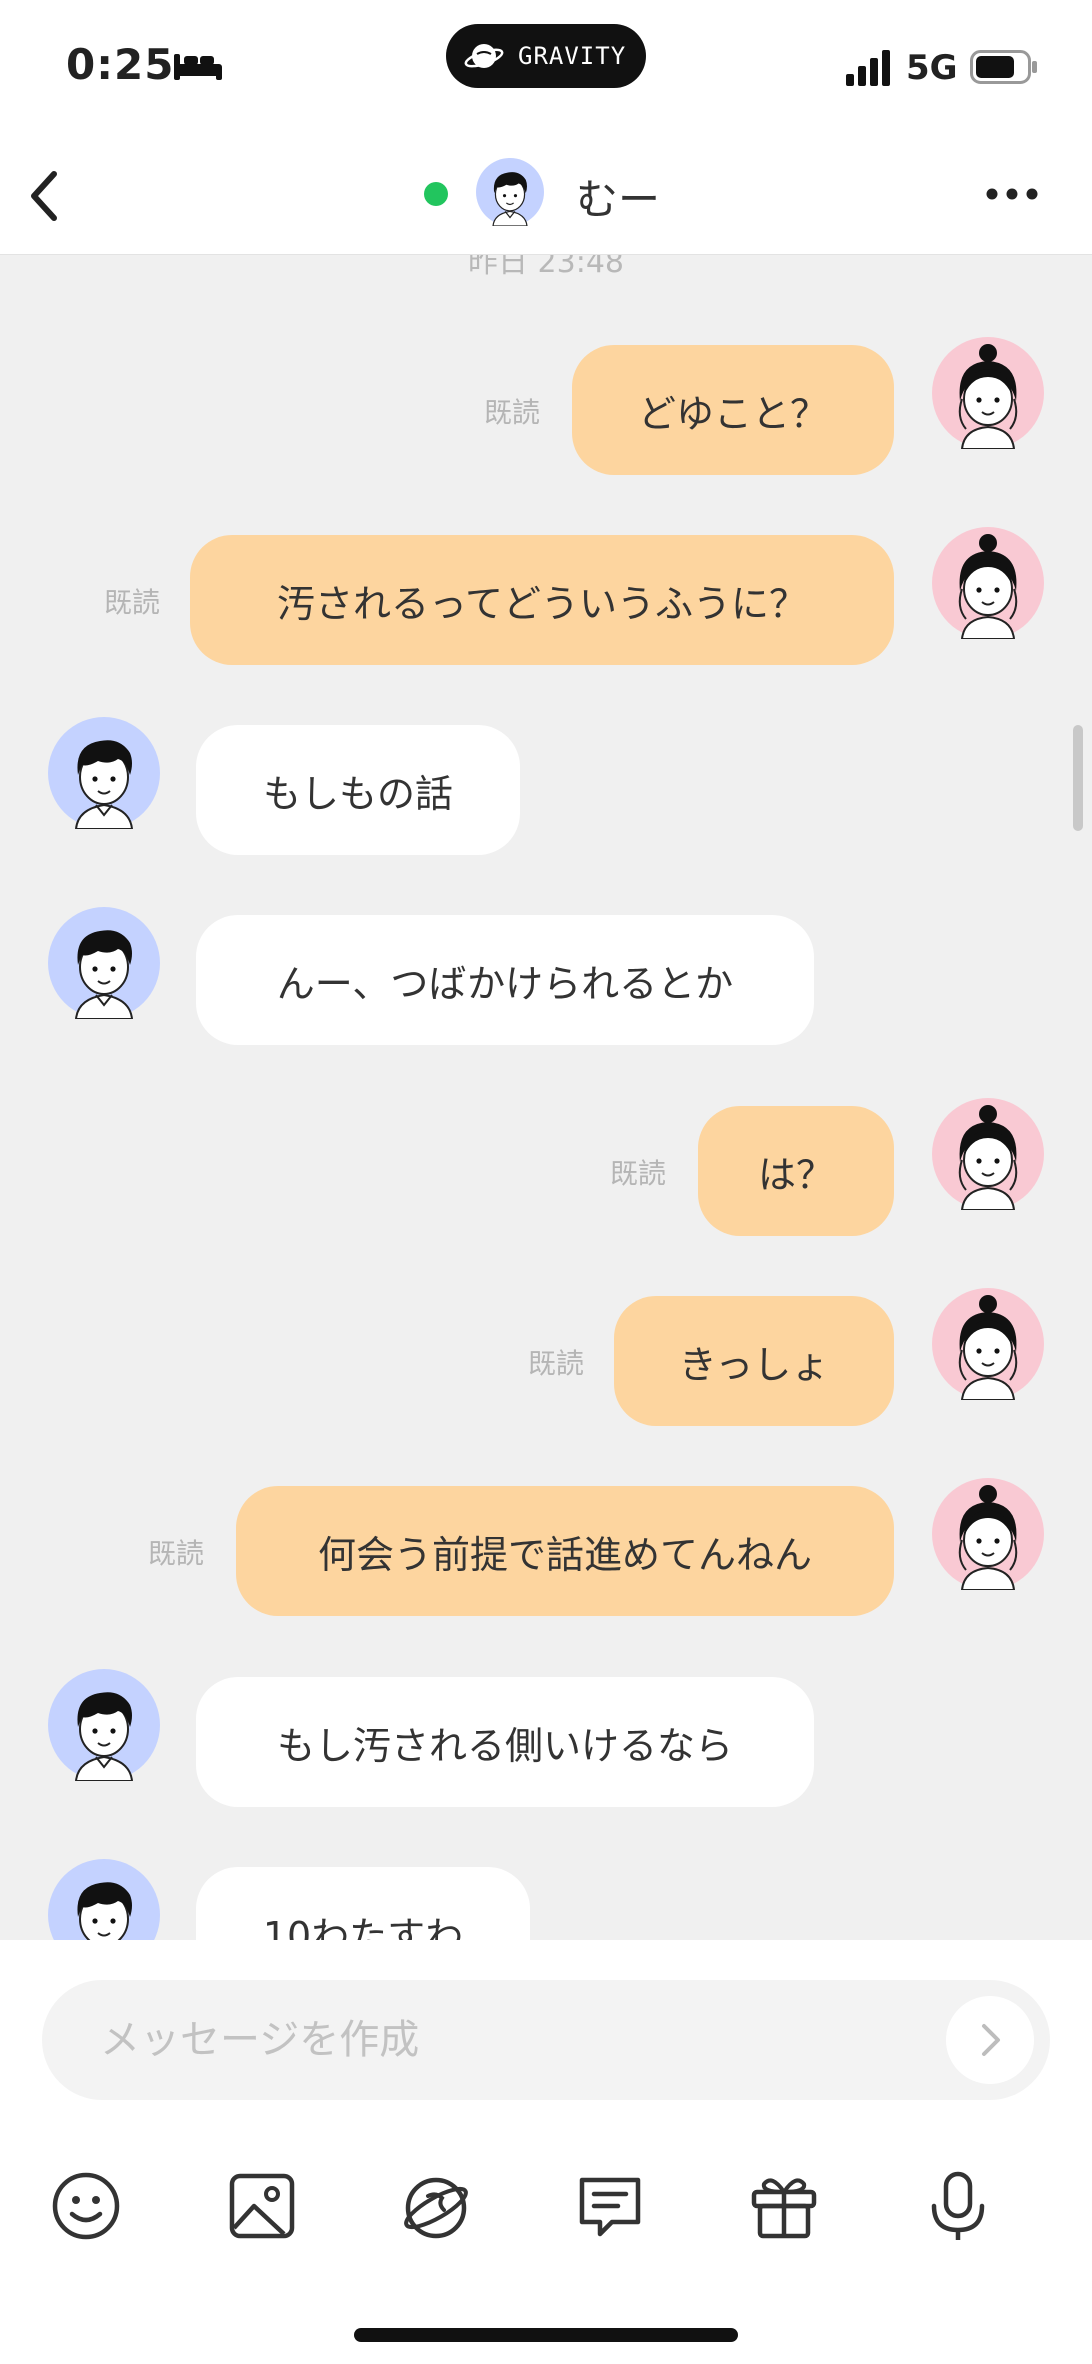 This screenshot has width=1092, height=2364. What do you see at coordinates (784, 2206) in the screenshot?
I see `gift-icon` at bounding box center [784, 2206].